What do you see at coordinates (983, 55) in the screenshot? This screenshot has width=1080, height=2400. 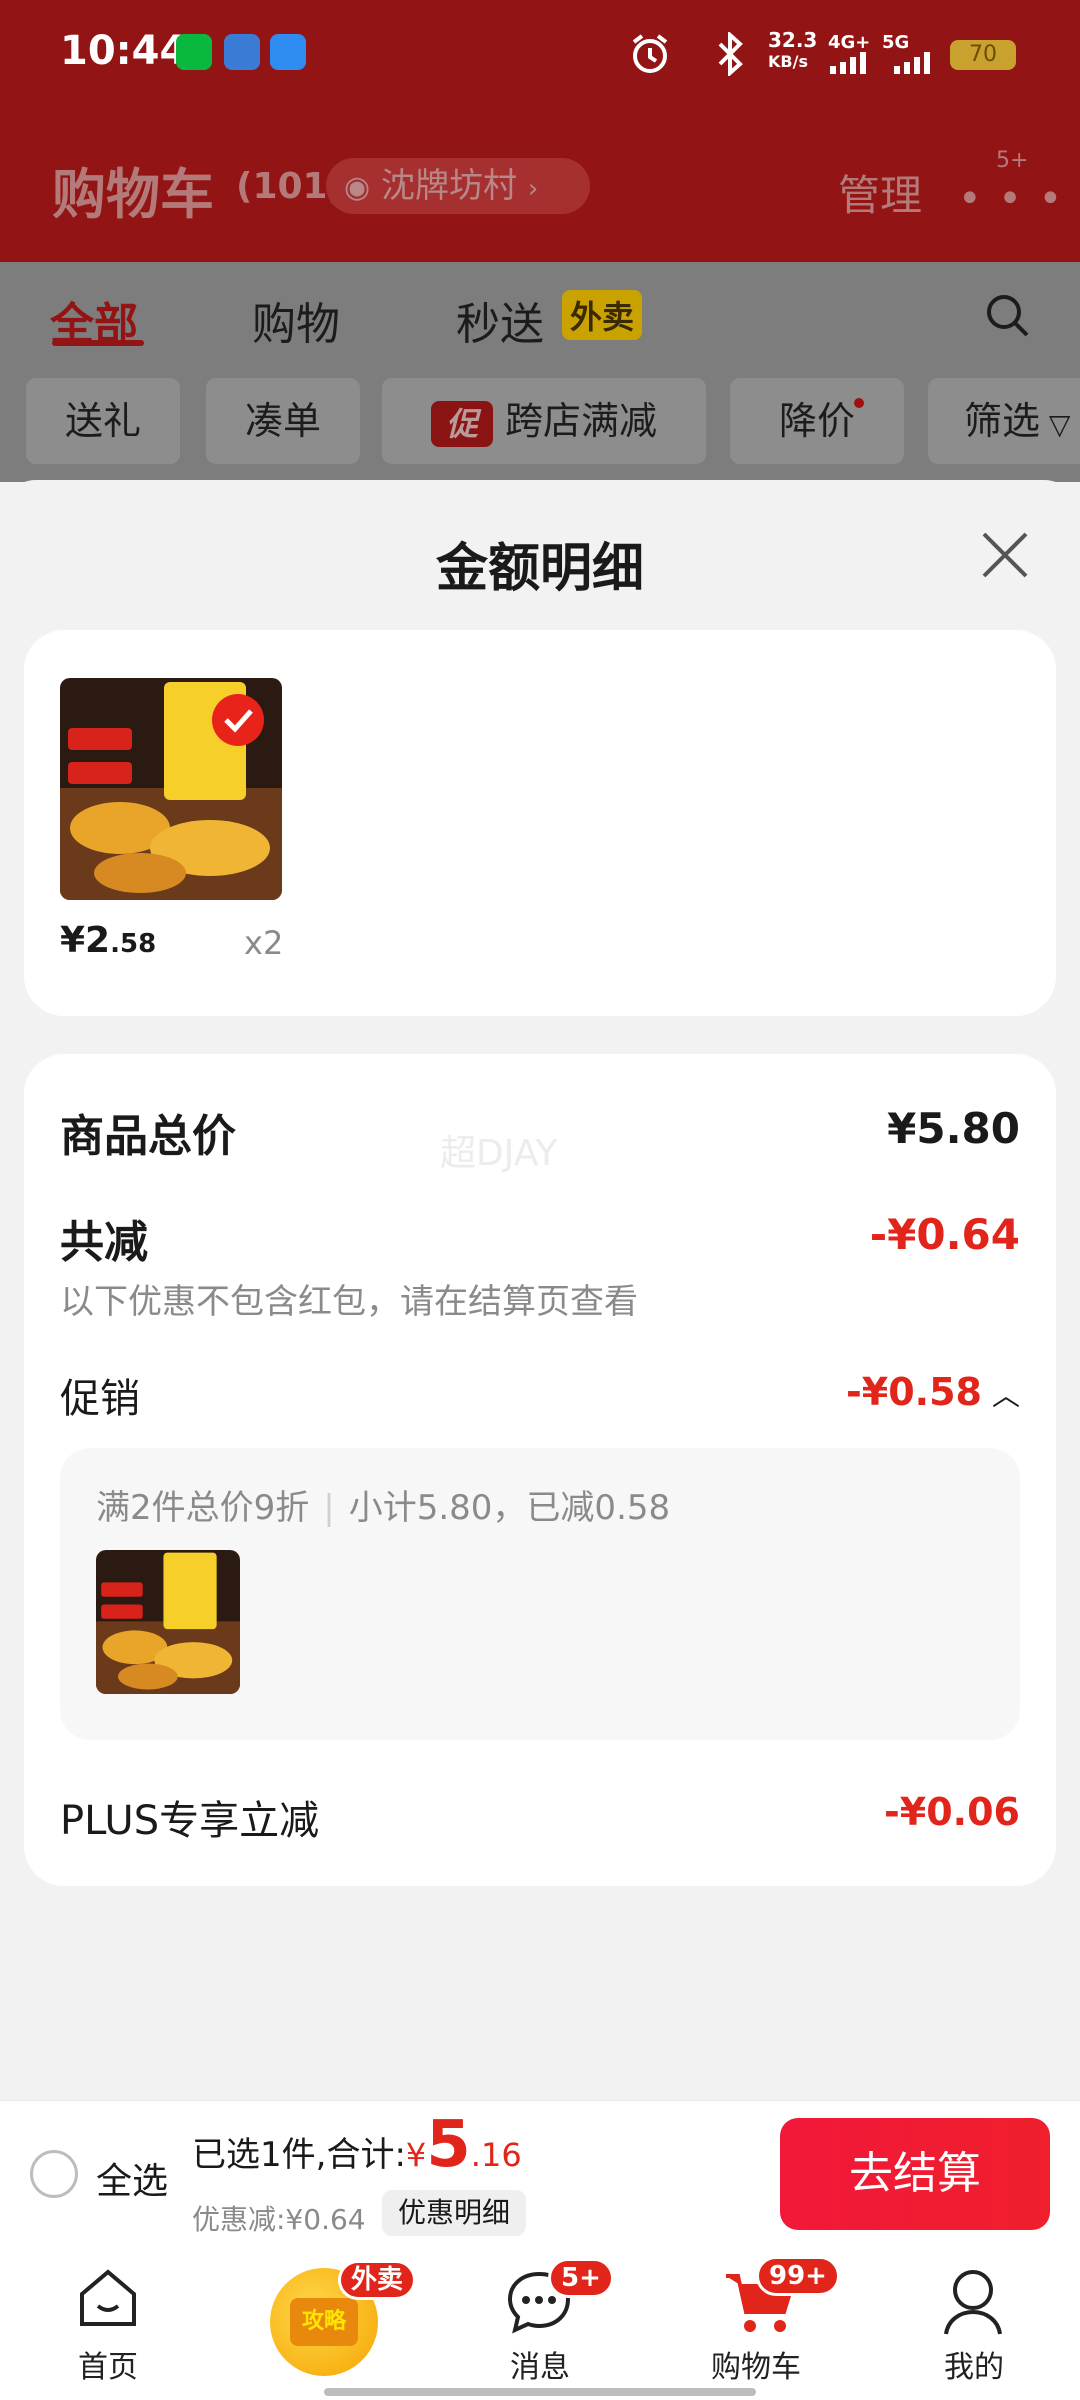 I see `battery-icon: 70` at bounding box center [983, 55].